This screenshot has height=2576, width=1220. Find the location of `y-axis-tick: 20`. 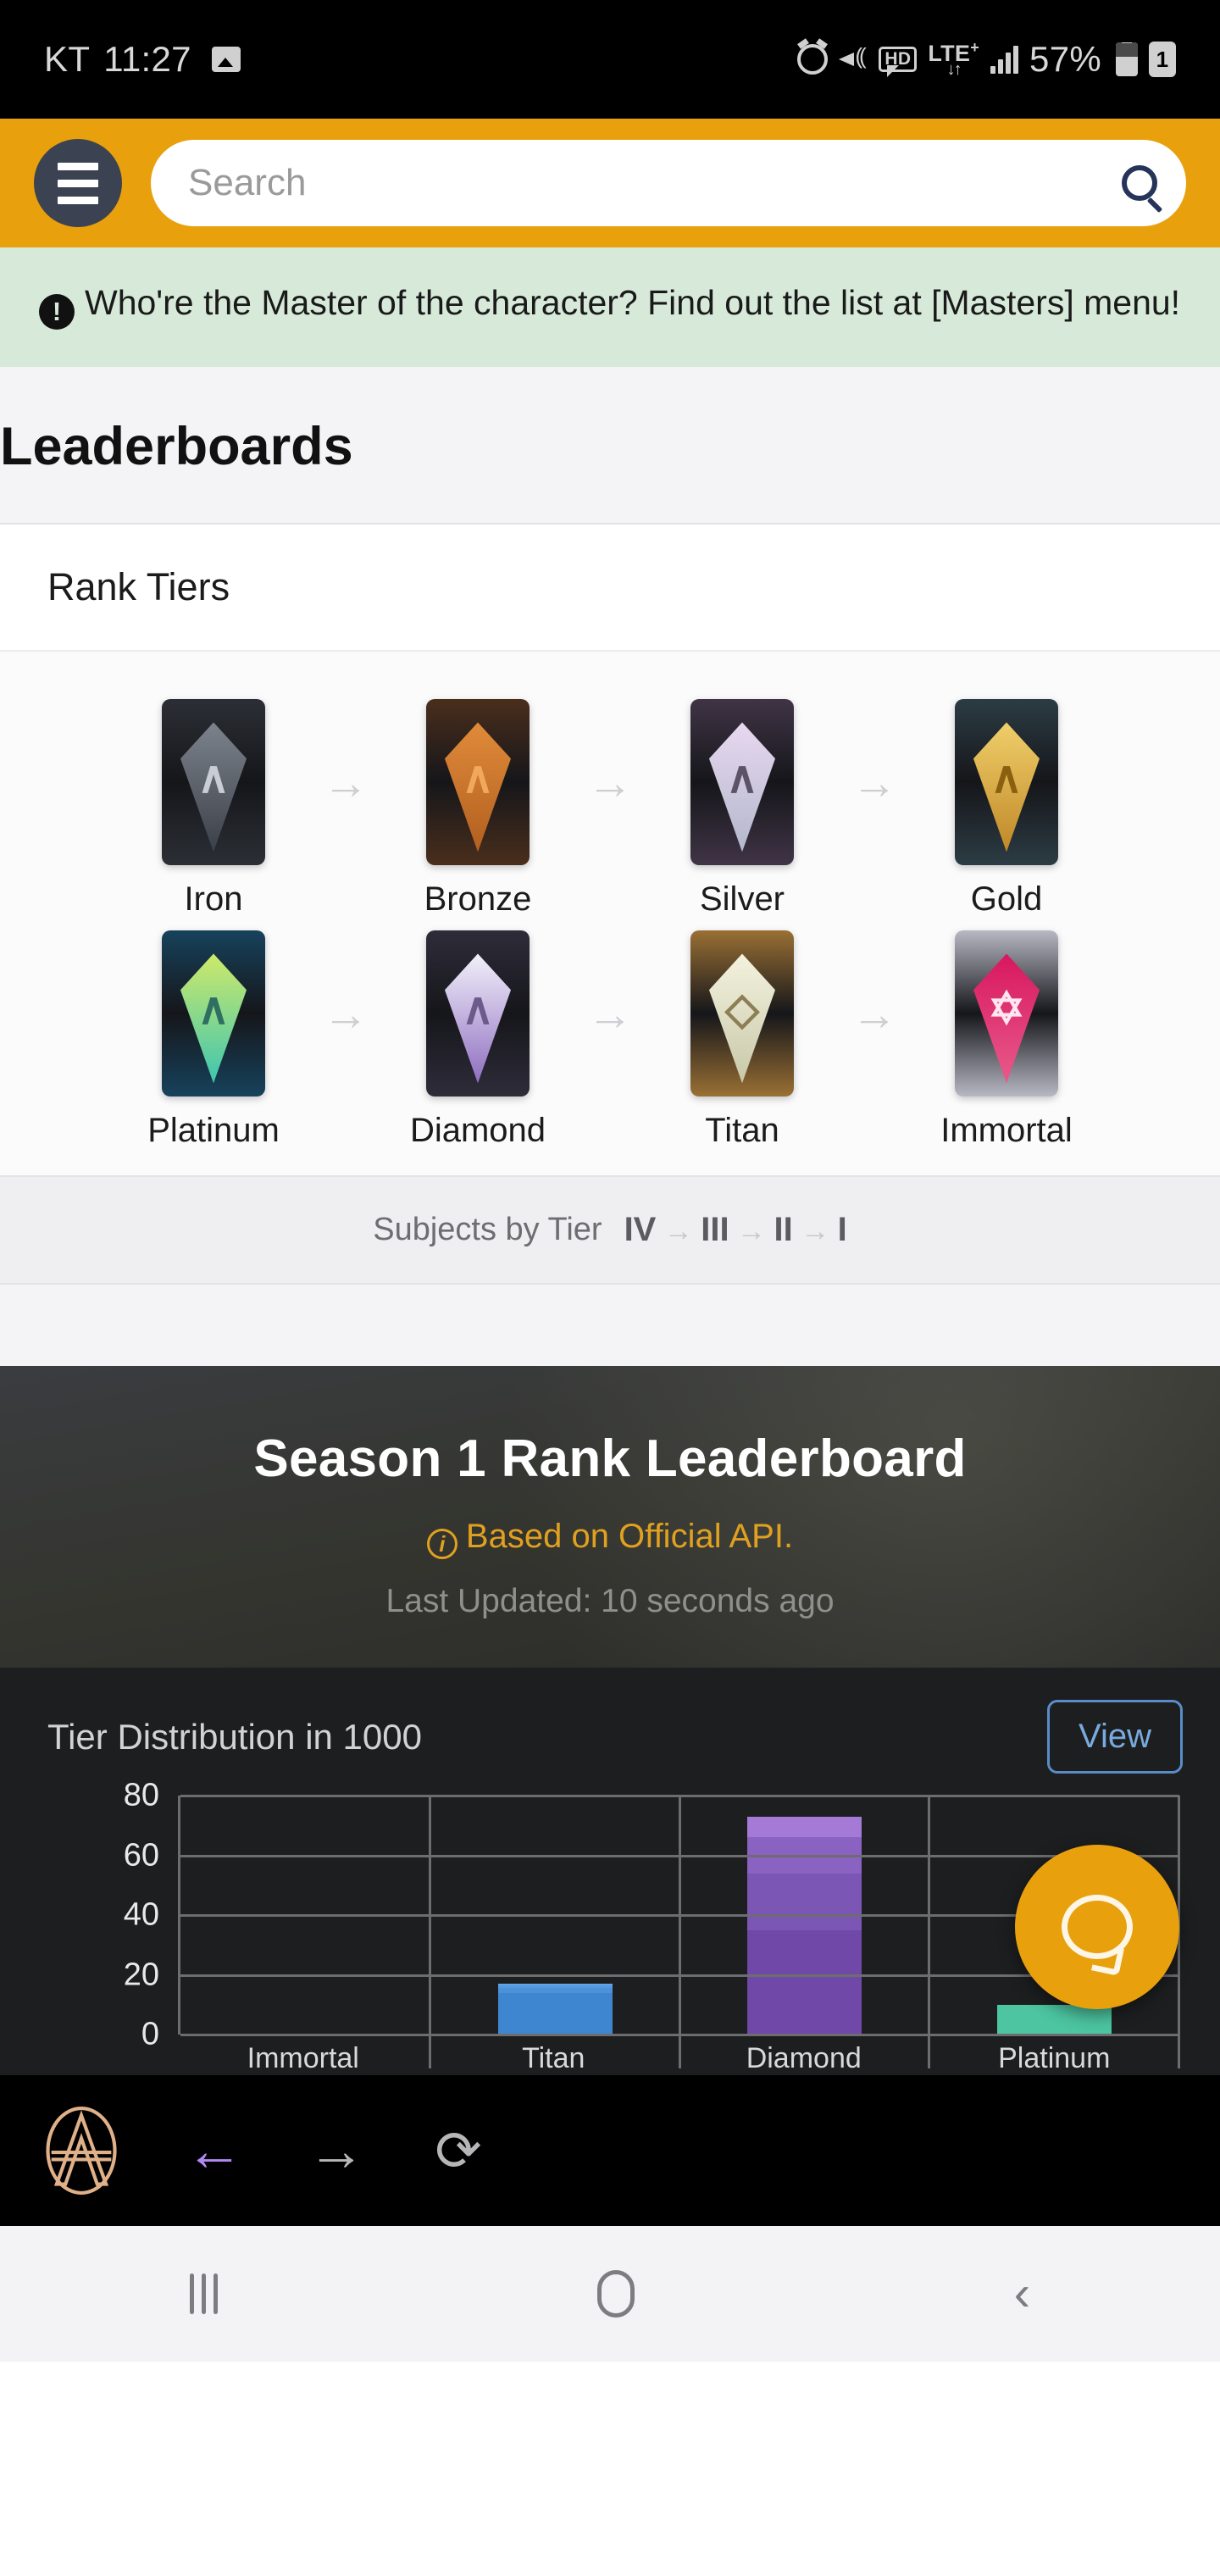

y-axis-tick: 20 is located at coordinates (141, 1974).